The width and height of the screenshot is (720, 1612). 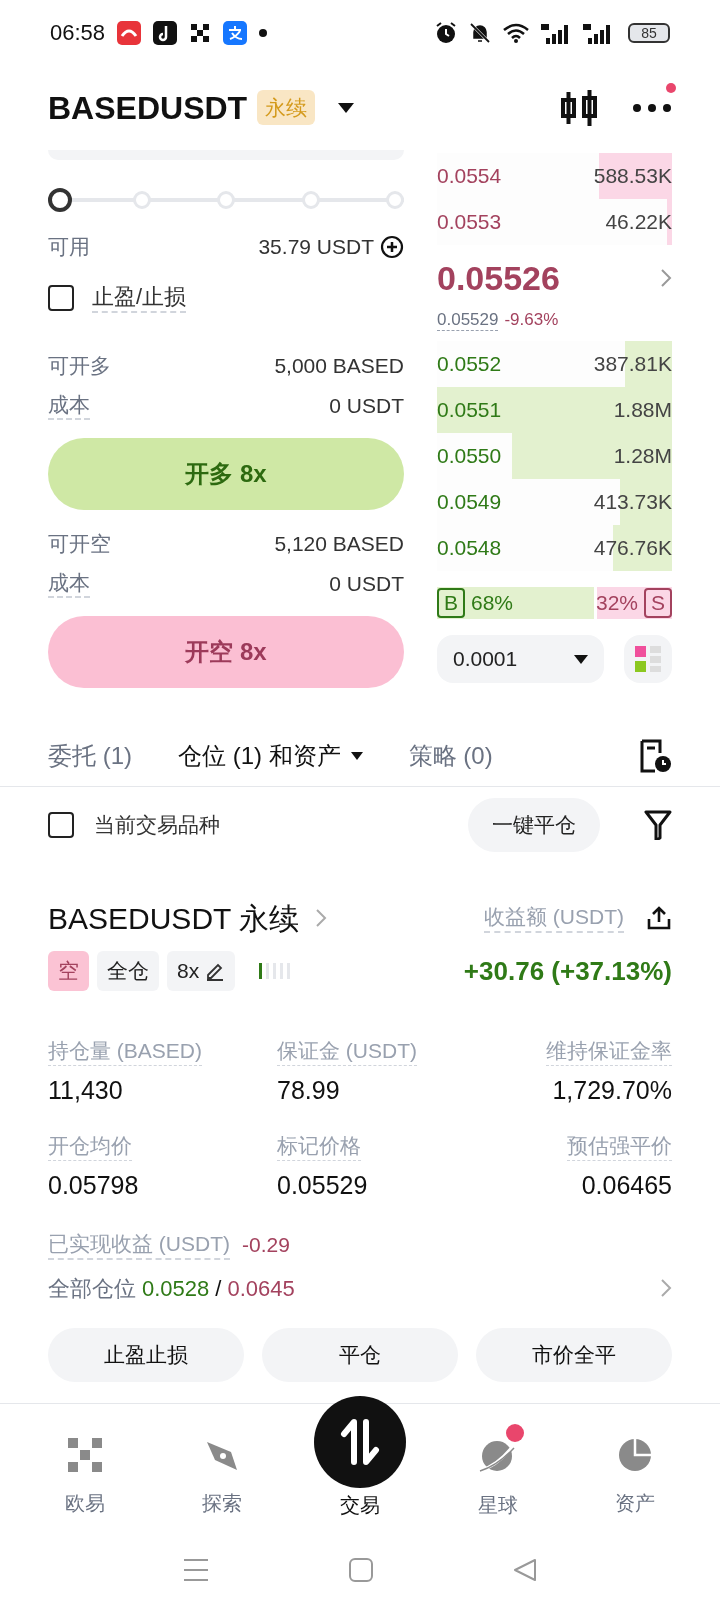 I want to click on price-range-high: 0.0645, so click(x=261, y=1288).